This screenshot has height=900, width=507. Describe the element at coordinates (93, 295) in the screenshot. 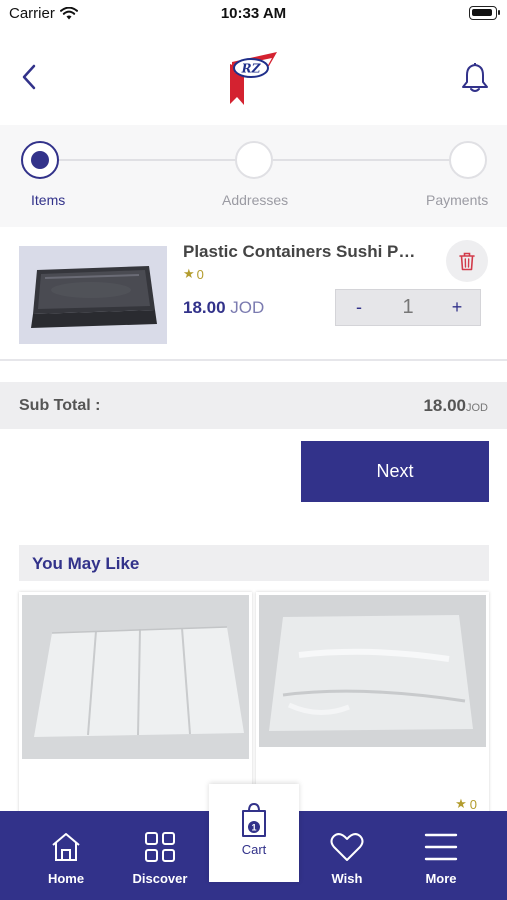

I see `product-image` at that location.